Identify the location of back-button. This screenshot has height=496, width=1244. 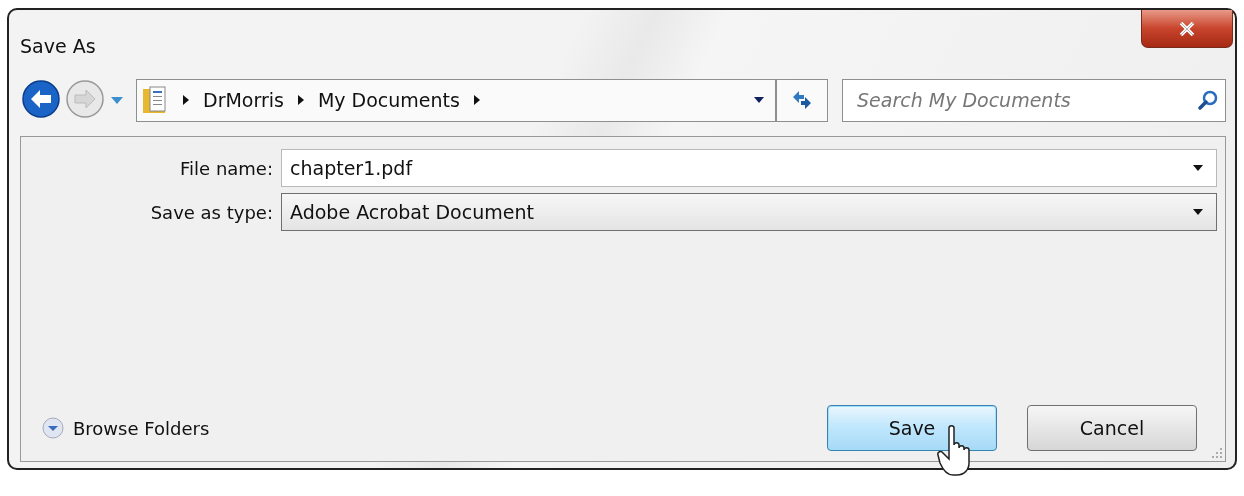
(41, 100).